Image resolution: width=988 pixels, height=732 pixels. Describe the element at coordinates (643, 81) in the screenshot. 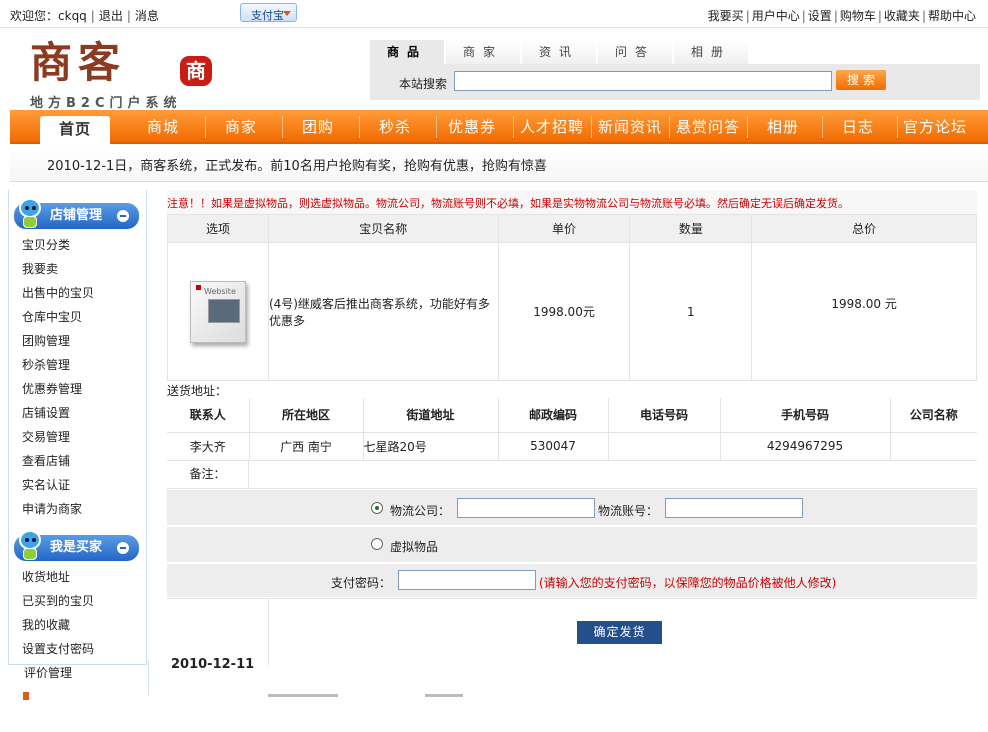

I see `search-input` at that location.